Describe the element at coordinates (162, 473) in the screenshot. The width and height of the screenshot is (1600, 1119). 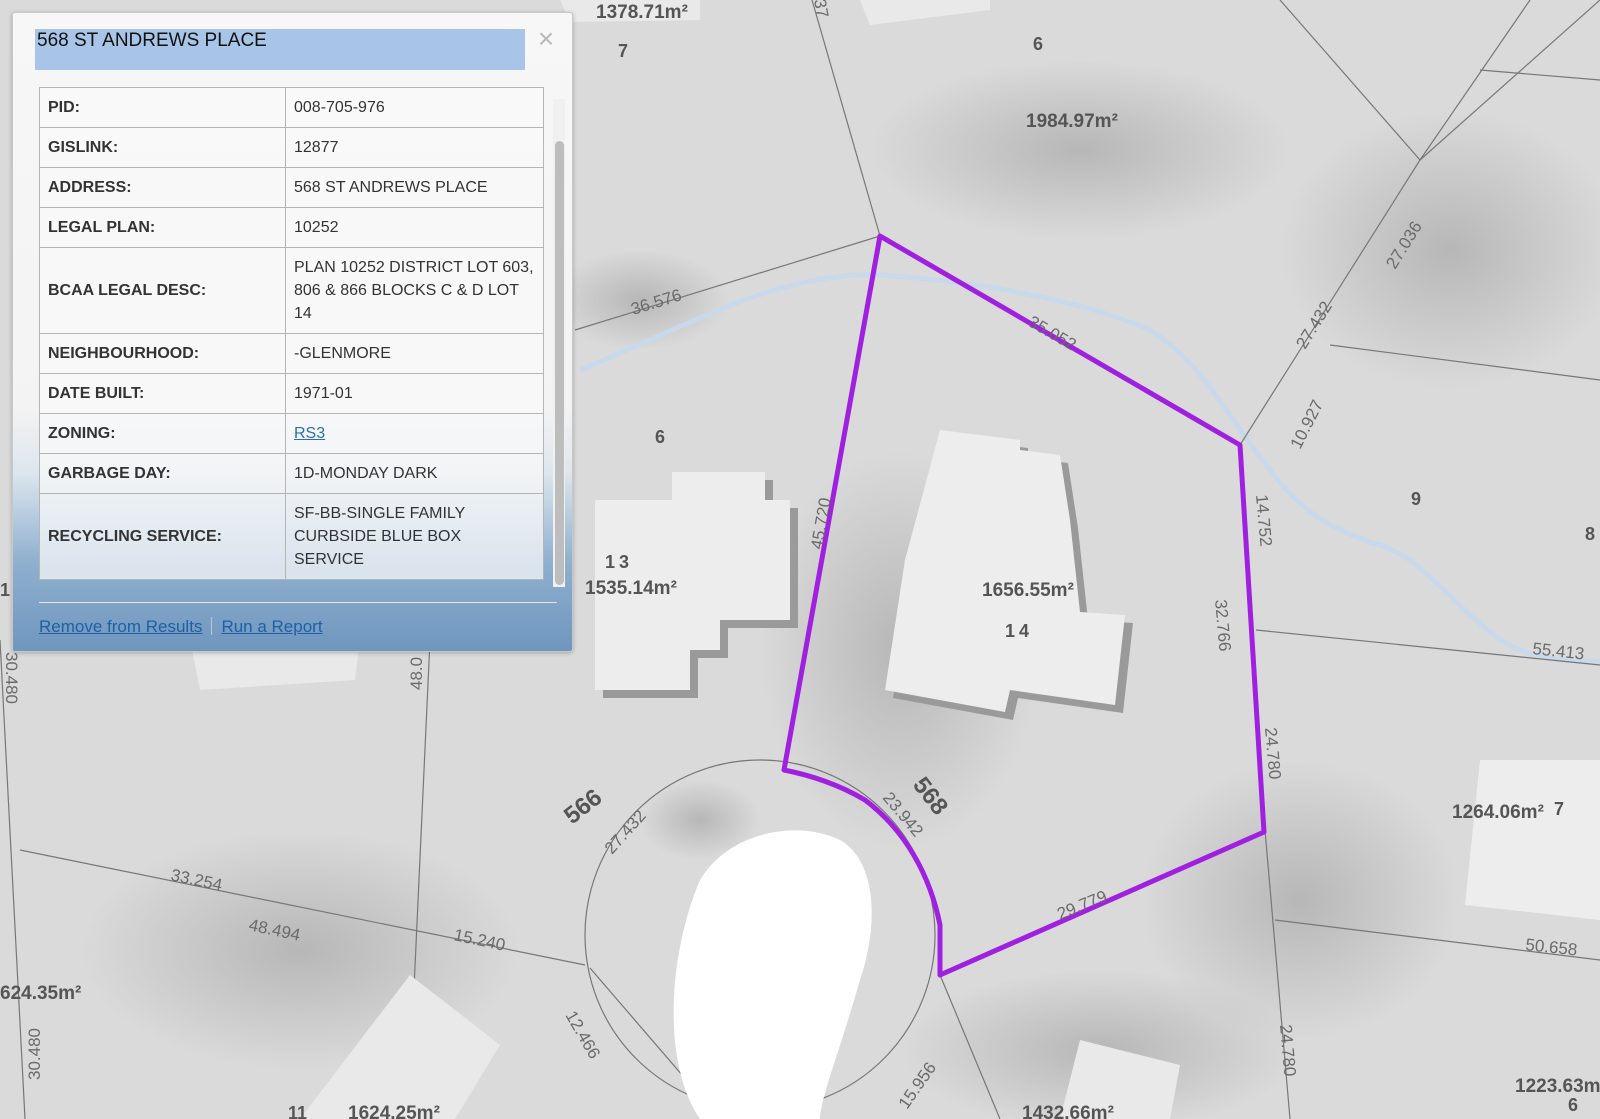
I see `attribute-label: GARBAGE DAY:` at that location.